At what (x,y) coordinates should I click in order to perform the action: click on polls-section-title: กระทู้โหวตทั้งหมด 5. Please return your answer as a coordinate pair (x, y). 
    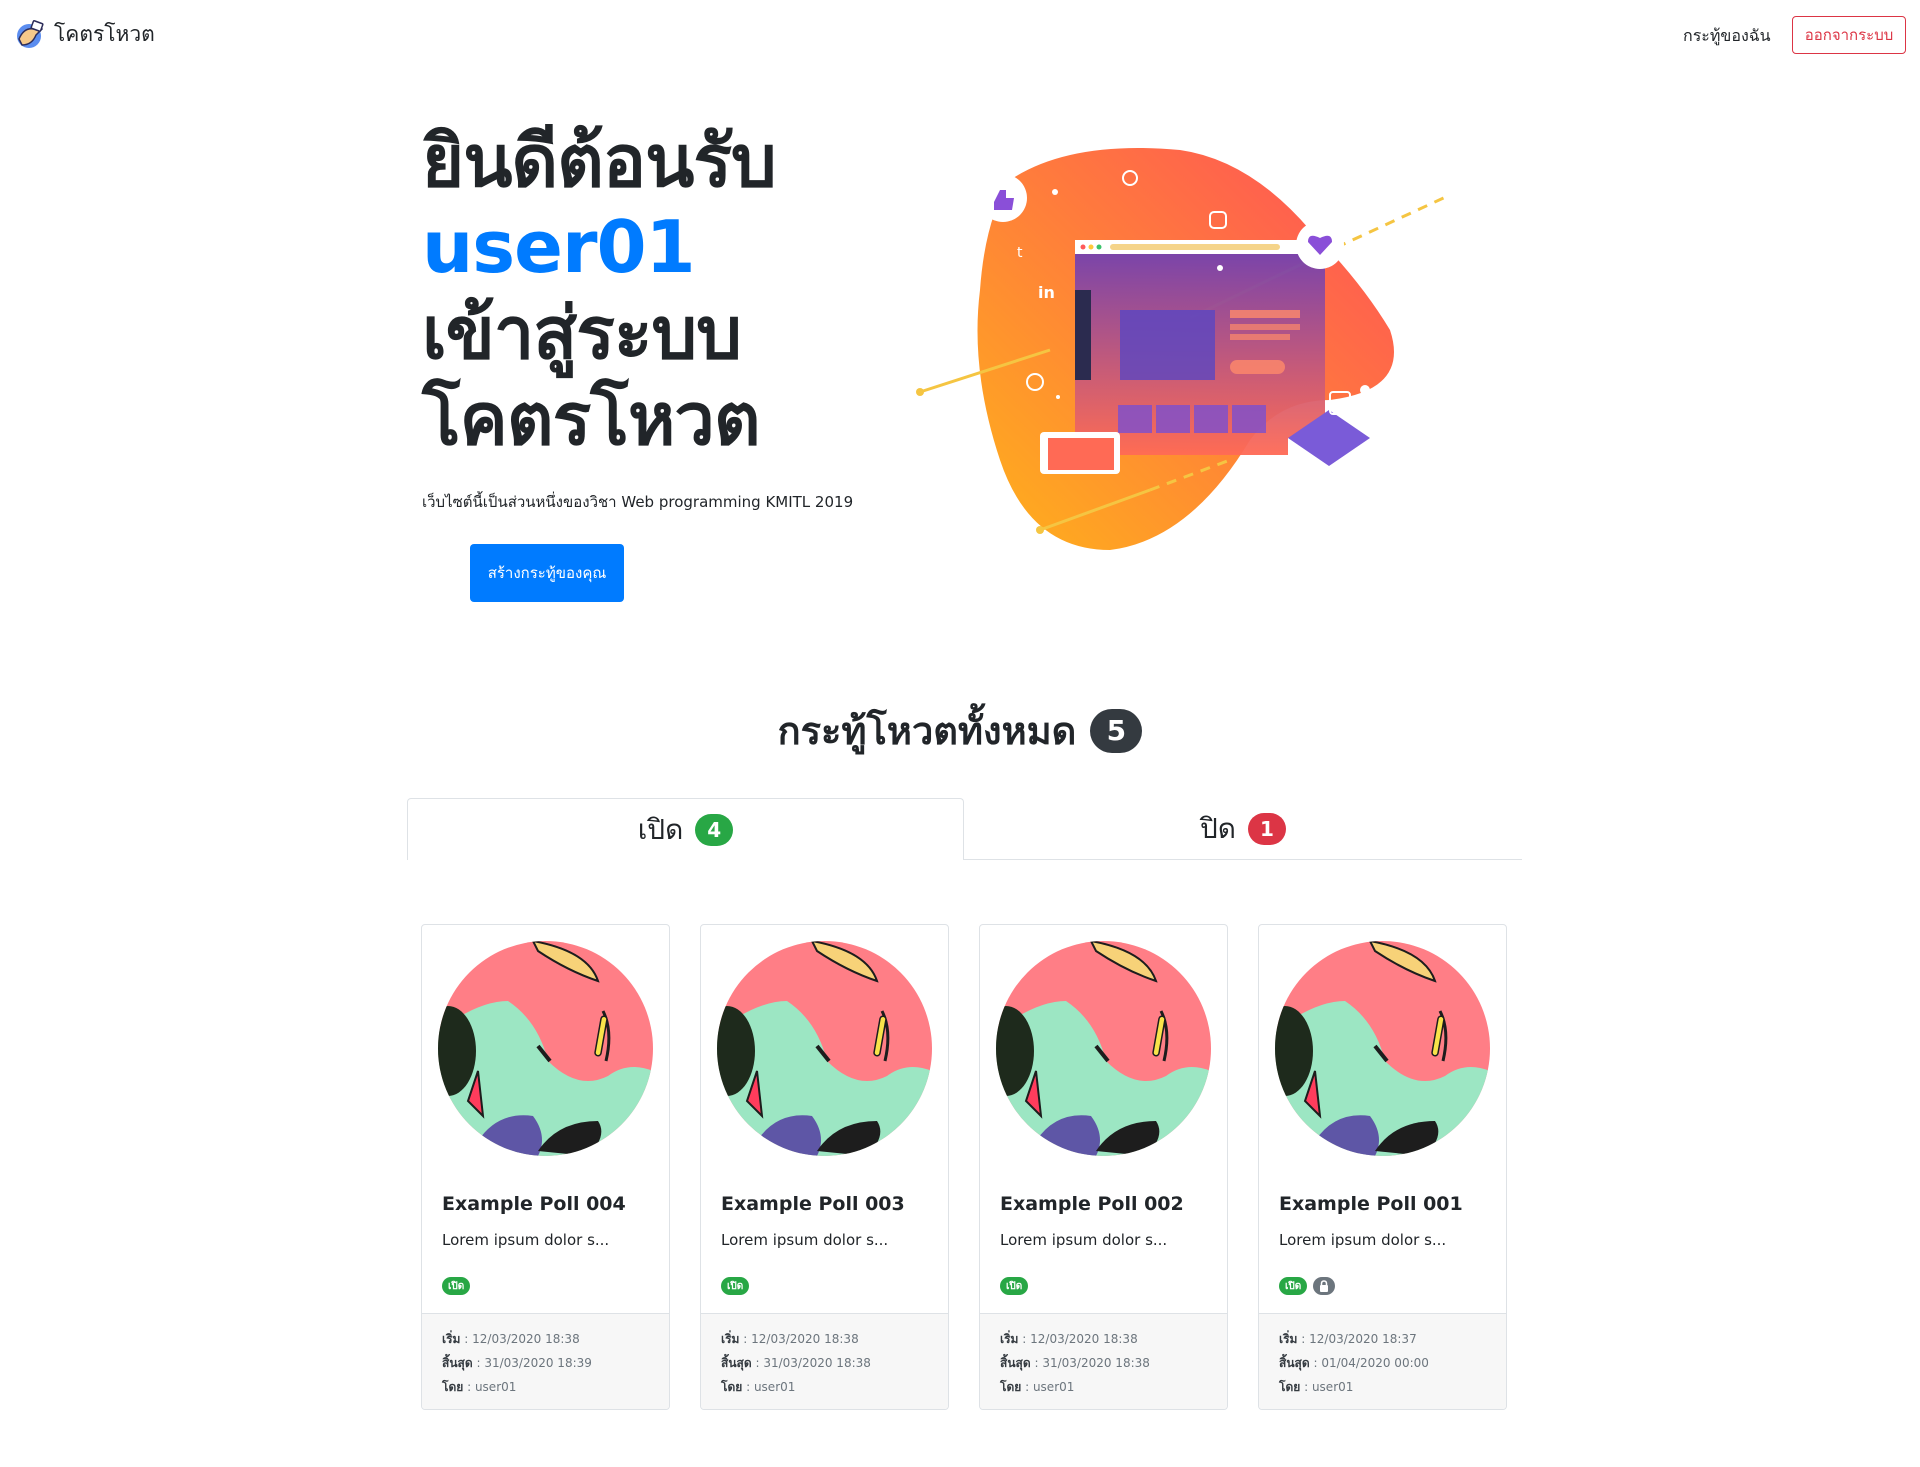
    Looking at the image, I should click on (960, 730).